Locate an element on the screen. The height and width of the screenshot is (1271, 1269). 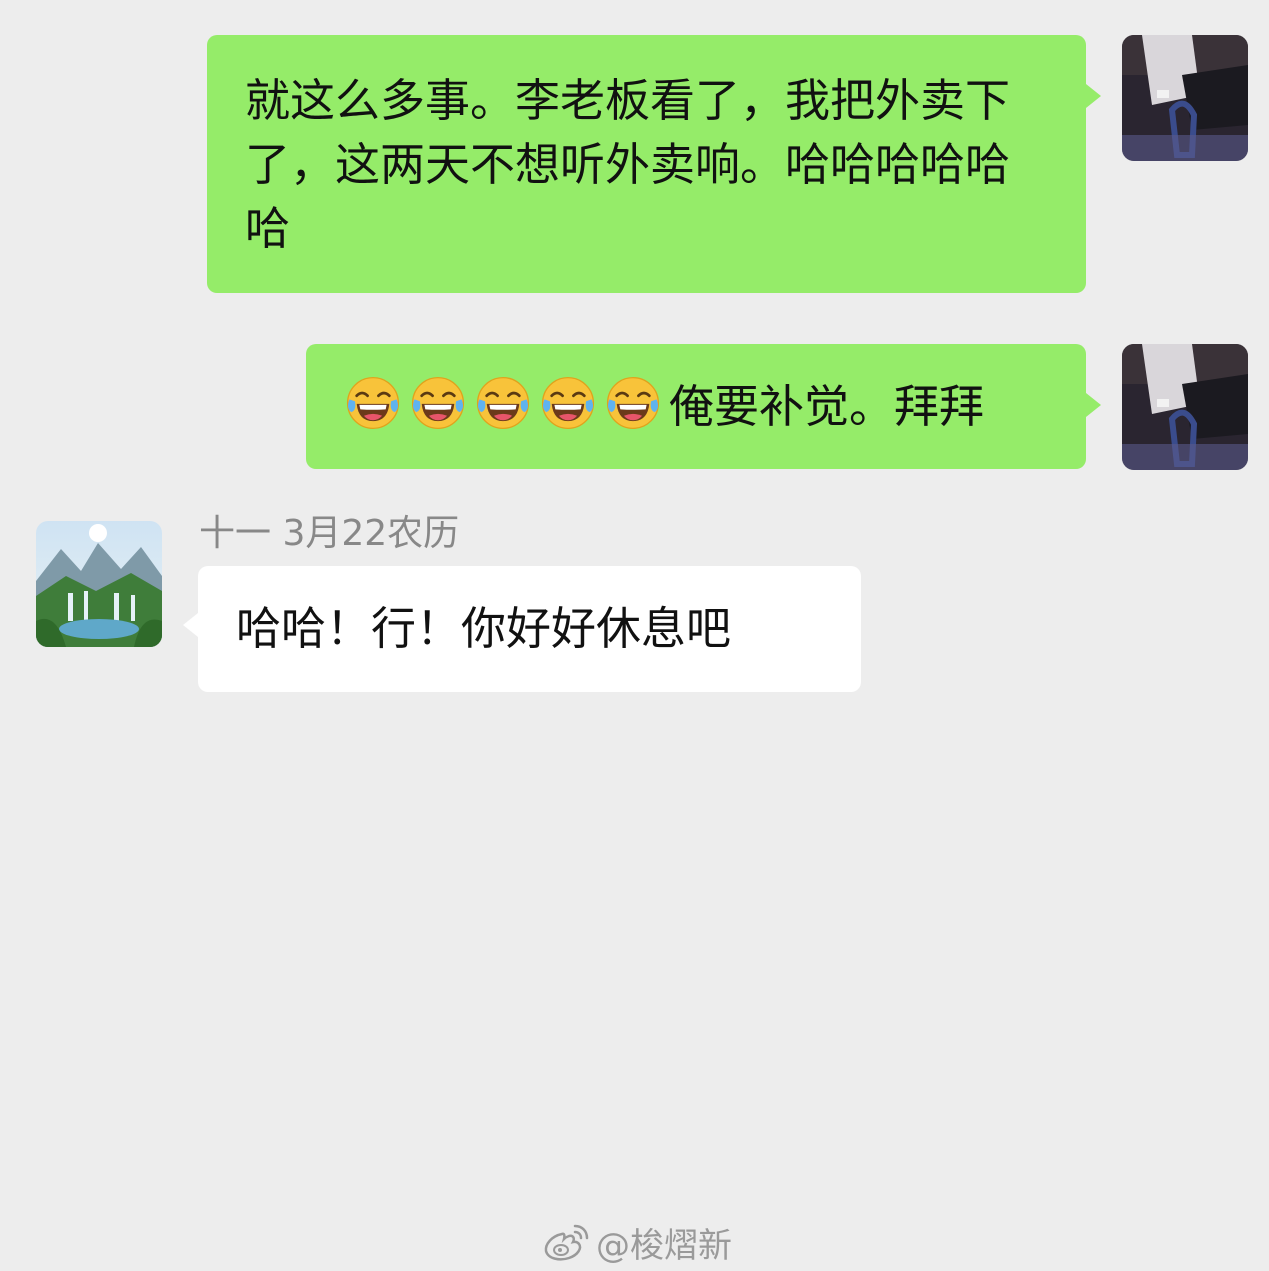
watermark-text: @梭熠新 is located at coordinates (664, 1245).